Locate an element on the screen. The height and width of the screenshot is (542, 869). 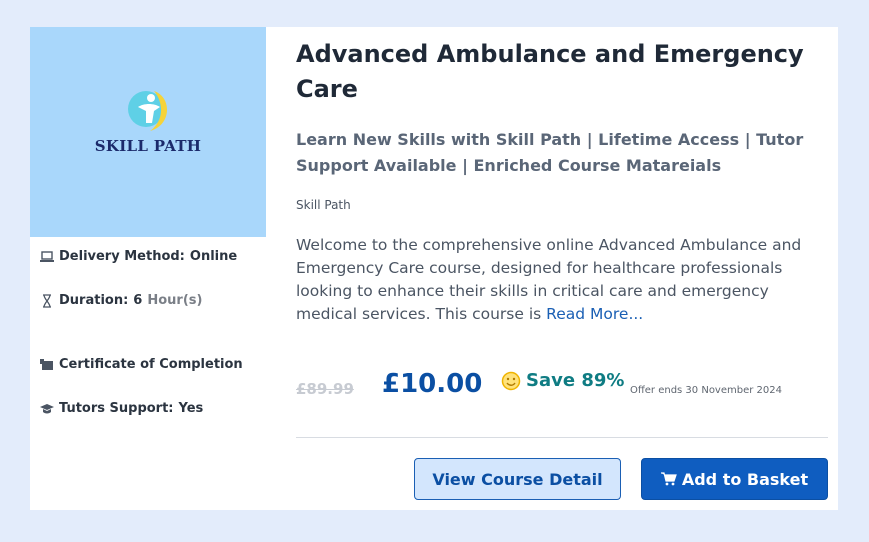
certificate-label: Certificate of Completion is located at coordinates (151, 364).